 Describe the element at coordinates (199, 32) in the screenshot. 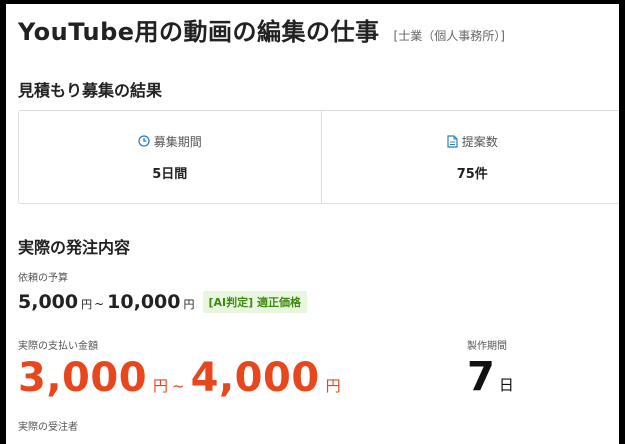

I see `page-title: YouTube用の動画の編集の仕事` at that location.